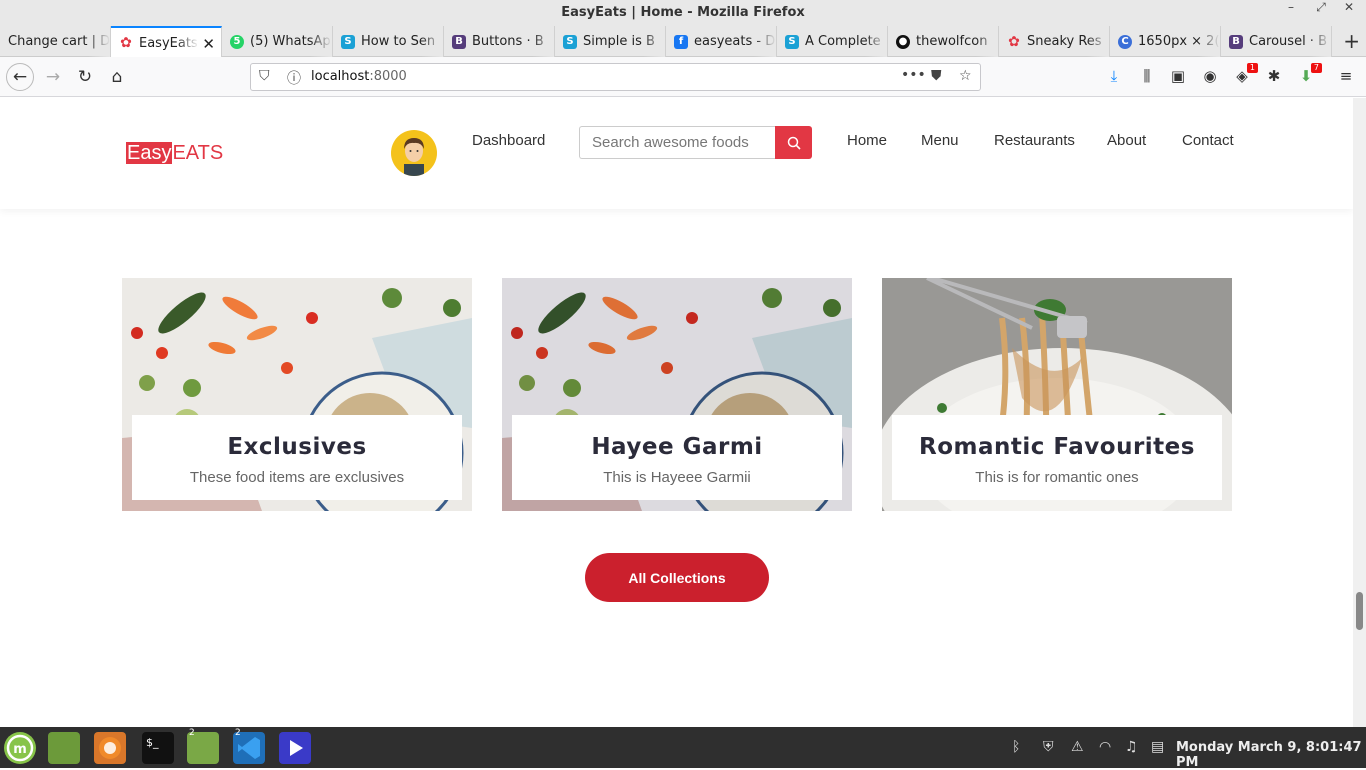 The height and width of the screenshot is (770, 1366). Describe the element at coordinates (20, 77) in the screenshot. I see `back-icon: ←` at that location.